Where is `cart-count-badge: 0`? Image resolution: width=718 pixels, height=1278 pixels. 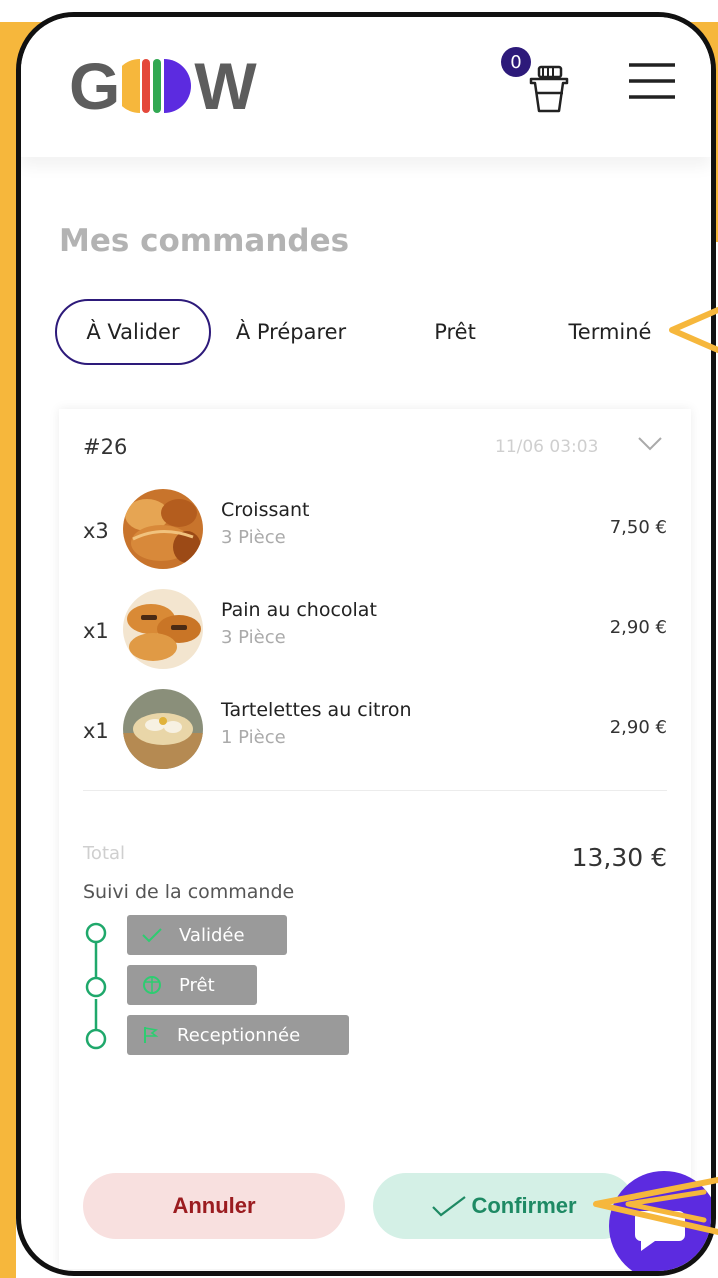 cart-count-badge: 0 is located at coordinates (516, 62).